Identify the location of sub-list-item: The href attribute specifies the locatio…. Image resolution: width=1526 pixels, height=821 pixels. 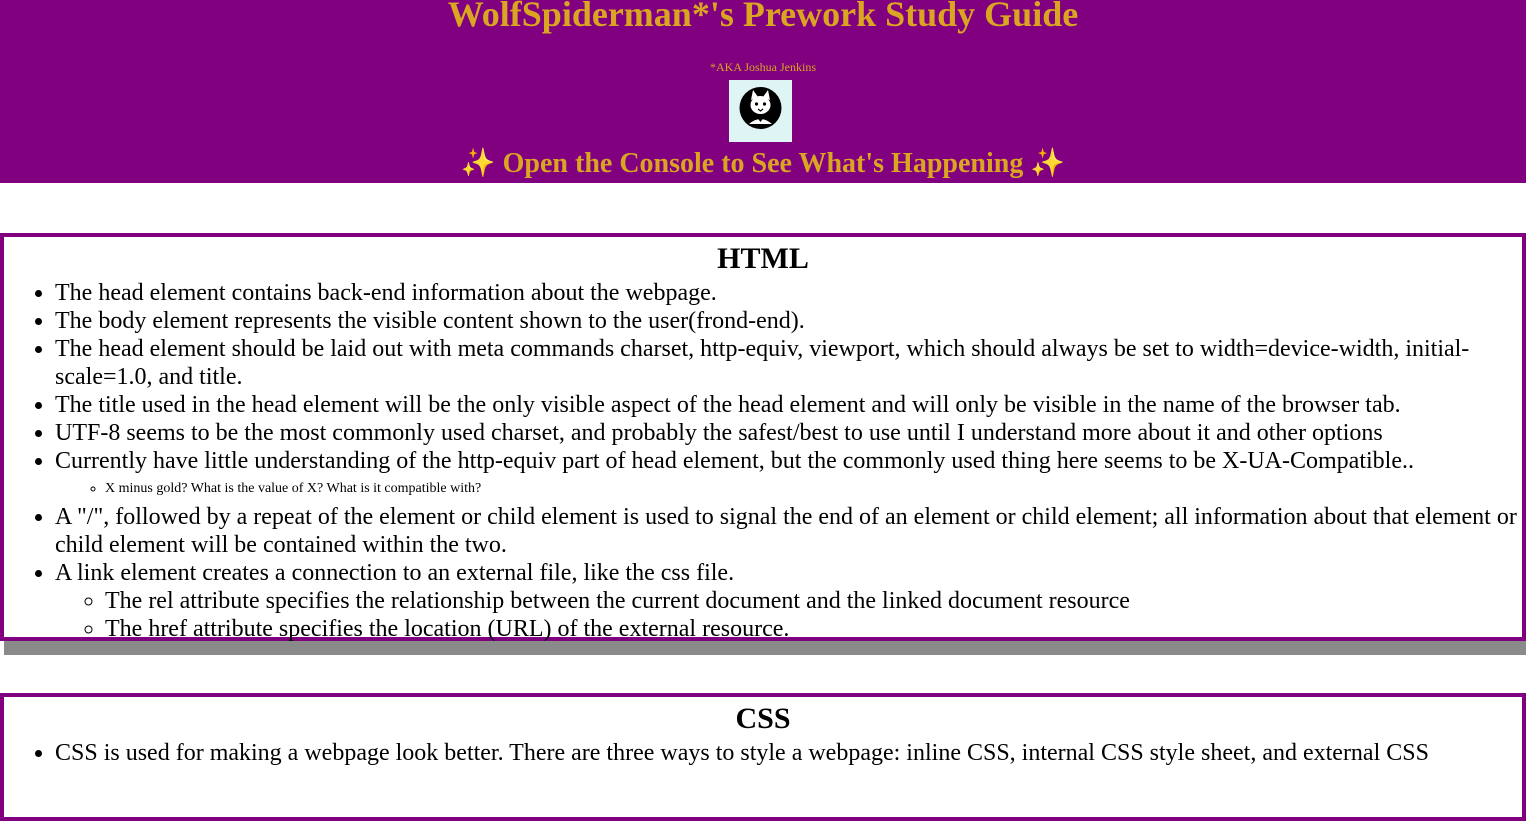
(813, 629).